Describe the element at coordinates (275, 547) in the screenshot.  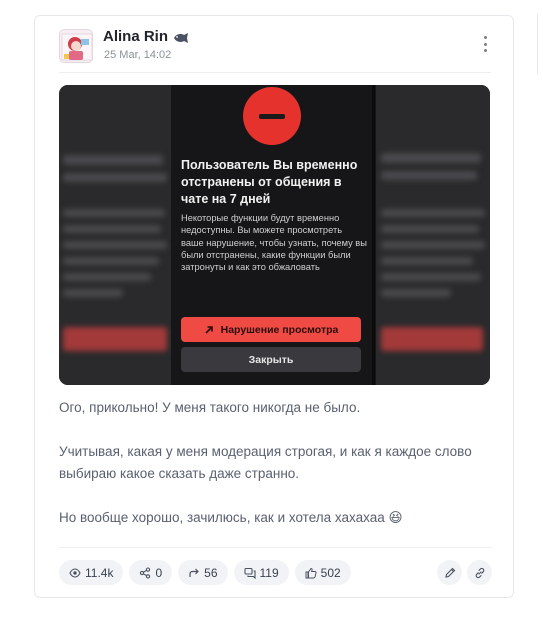
I see `footer-divider` at that location.